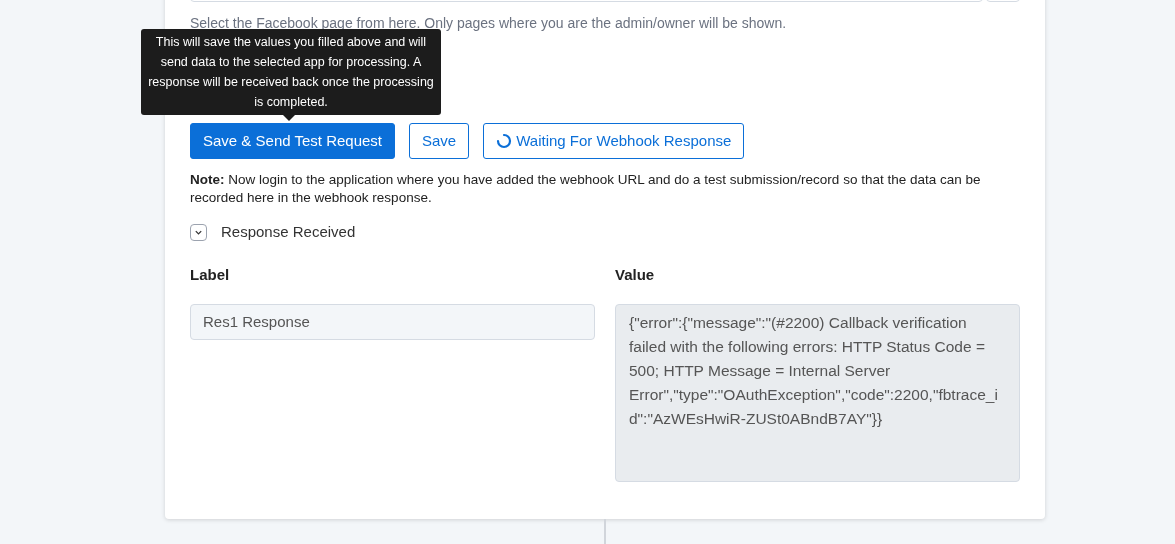 The width and height of the screenshot is (1175, 544). I want to click on action-button: Waiting For Webhook Response, so click(614, 141).